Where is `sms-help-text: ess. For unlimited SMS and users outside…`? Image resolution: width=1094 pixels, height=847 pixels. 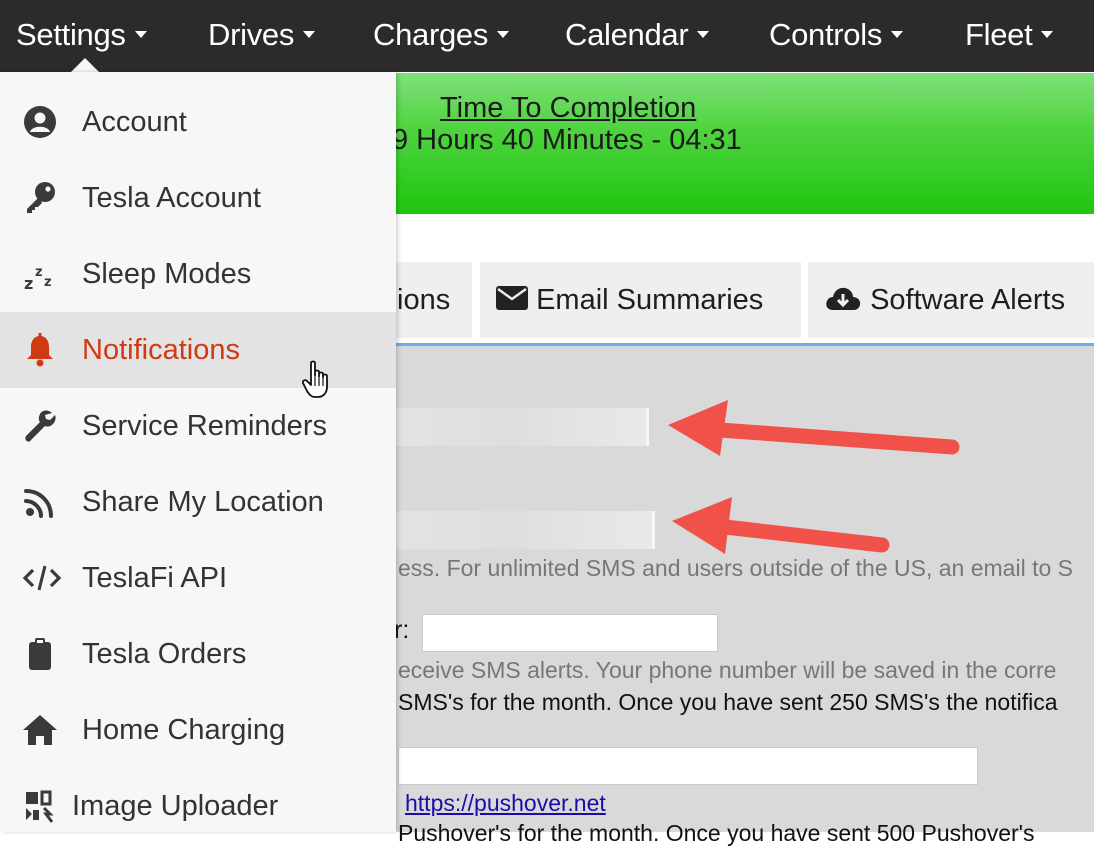 sms-help-text: ess. For unlimited SMS and users outside… is located at coordinates (735, 568).